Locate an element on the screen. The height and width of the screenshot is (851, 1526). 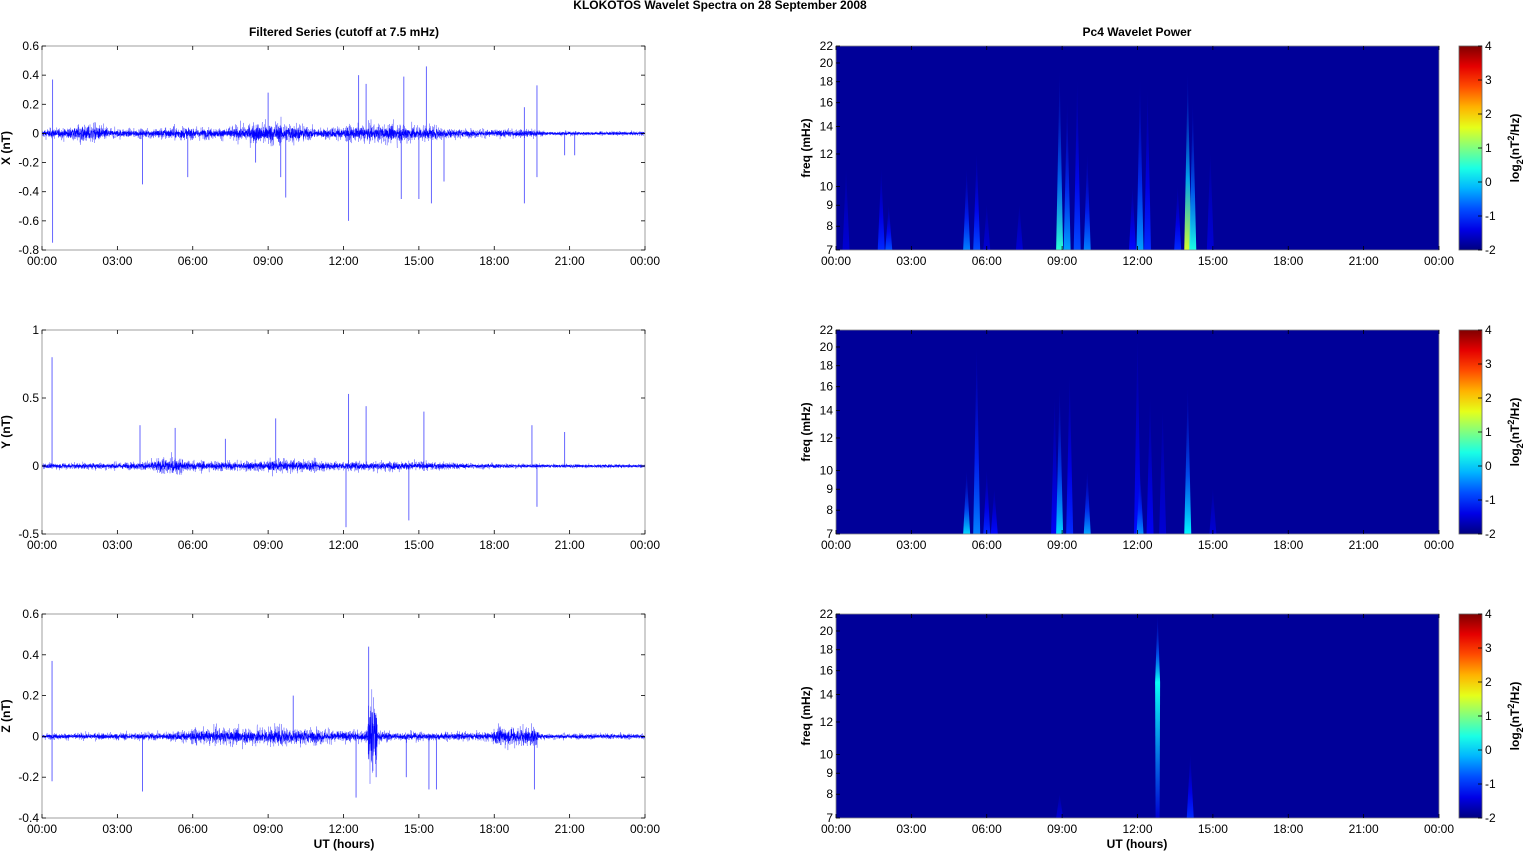
x-axis-label-right: UT (hours) is located at coordinates (1137, 844).